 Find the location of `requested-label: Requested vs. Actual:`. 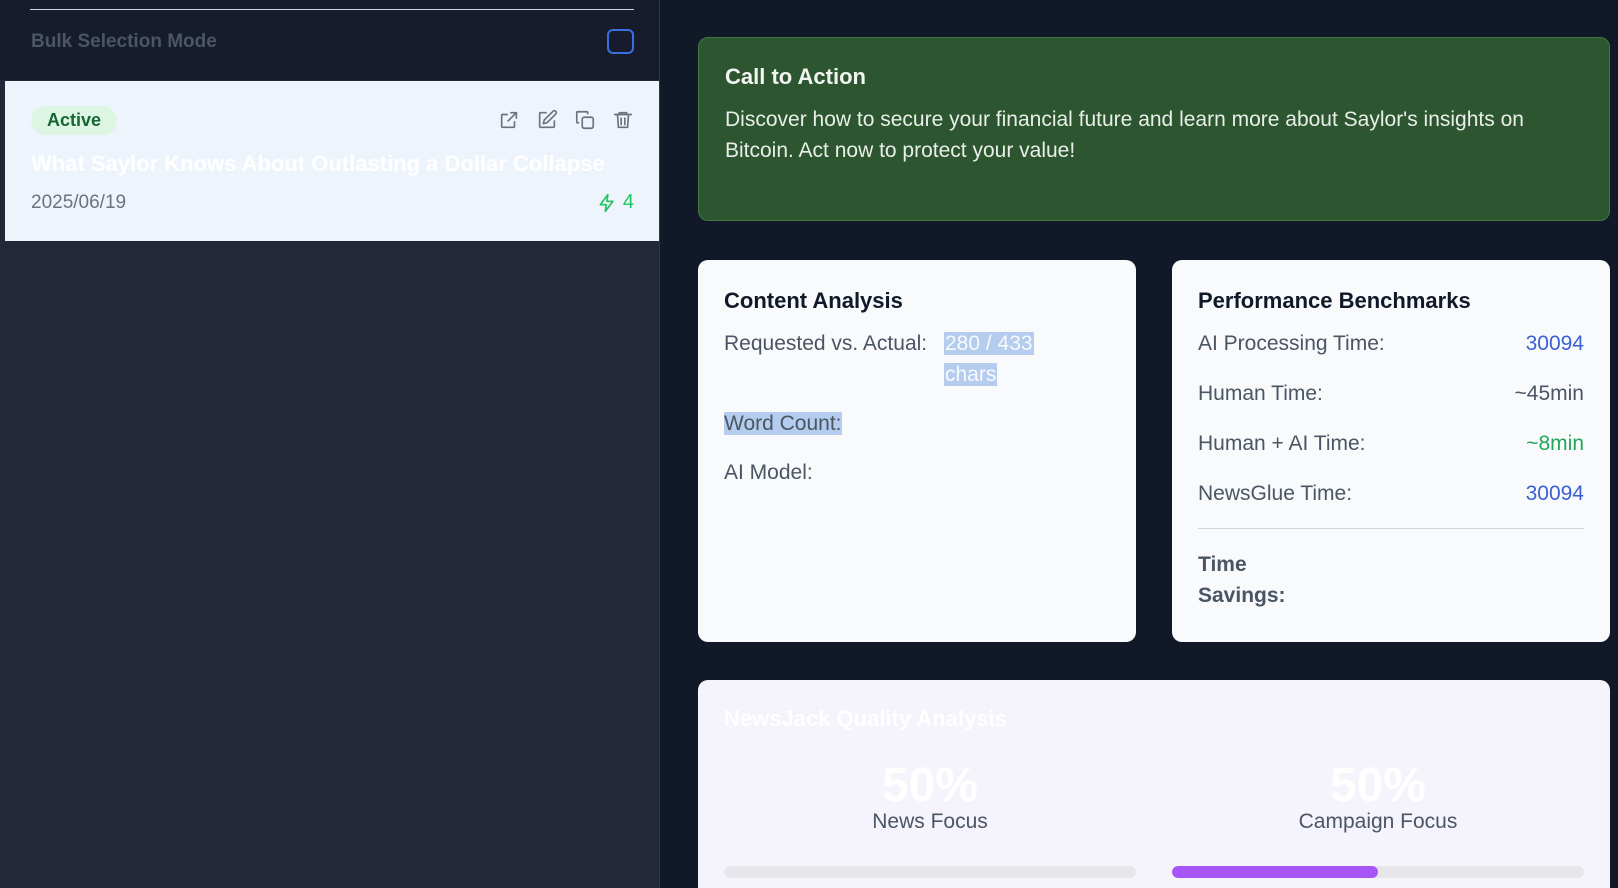

requested-label: Requested vs. Actual: is located at coordinates (826, 343).